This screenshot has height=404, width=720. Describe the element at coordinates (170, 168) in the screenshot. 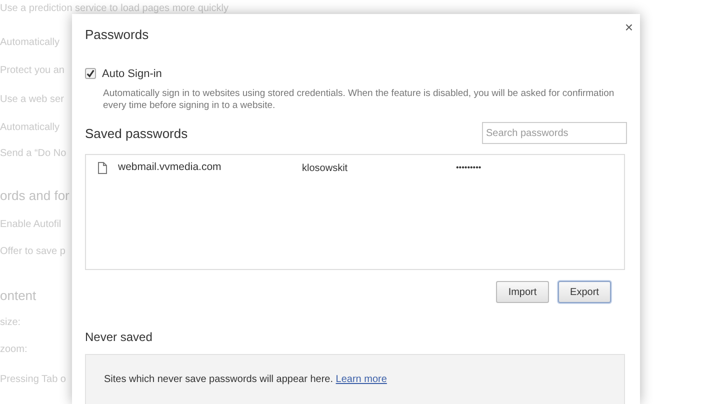

I see `site-cell-text: webmail.vvmedia.com` at that location.